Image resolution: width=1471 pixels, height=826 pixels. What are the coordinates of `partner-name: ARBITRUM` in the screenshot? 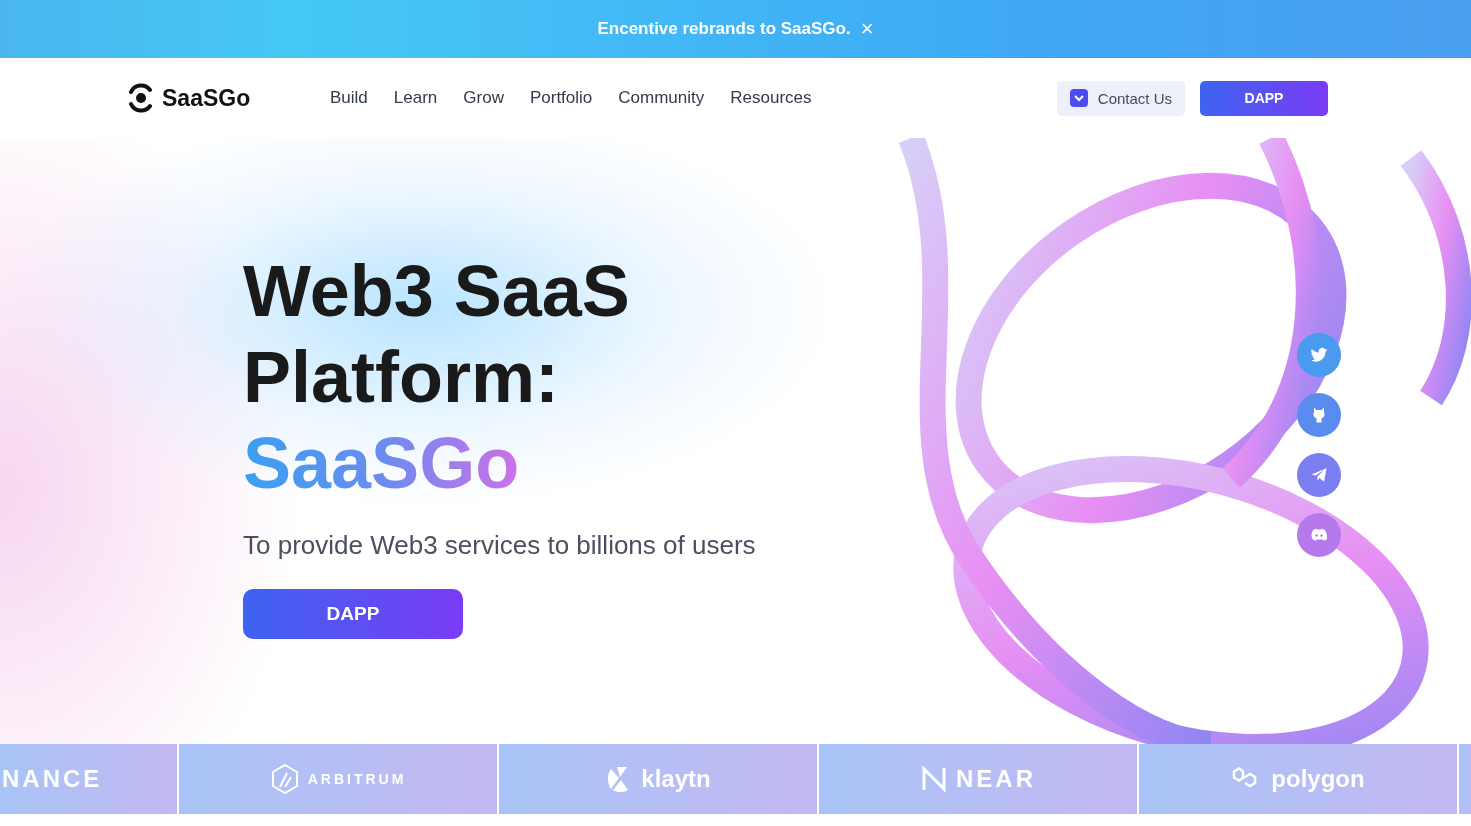 It's located at (357, 779).